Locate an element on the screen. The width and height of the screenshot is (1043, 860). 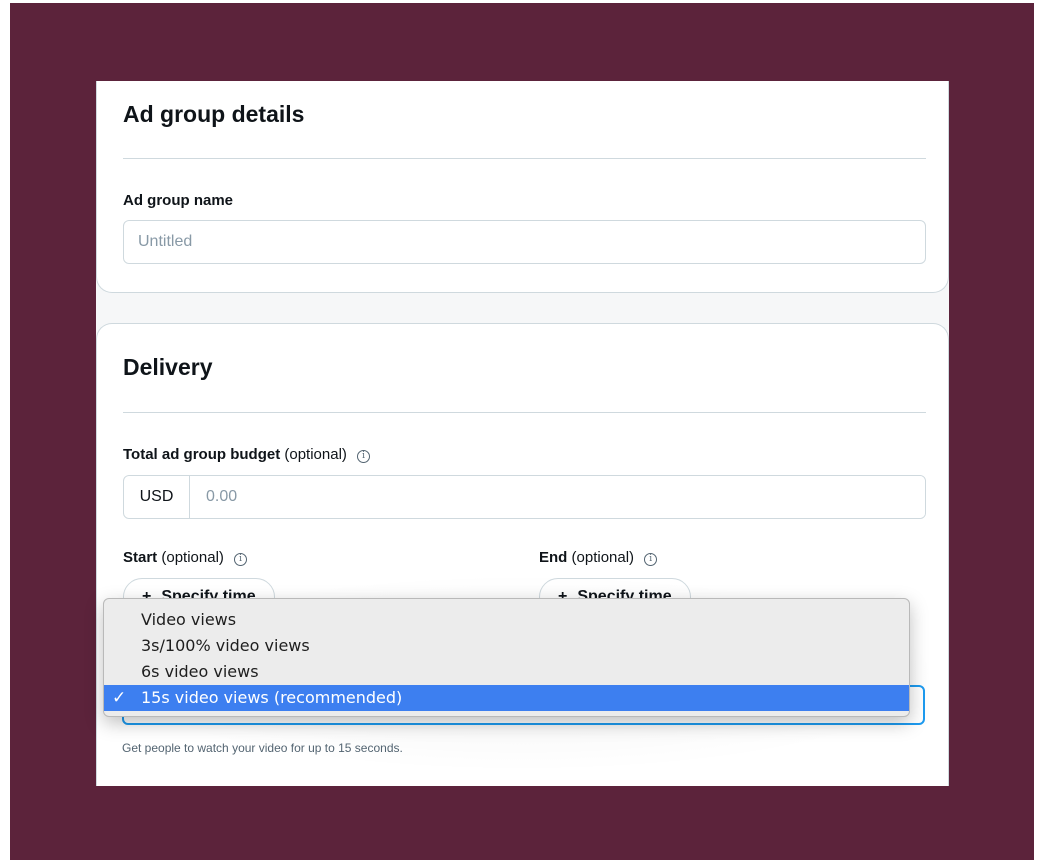
checkmark-icon: ✓ is located at coordinates (119, 698).